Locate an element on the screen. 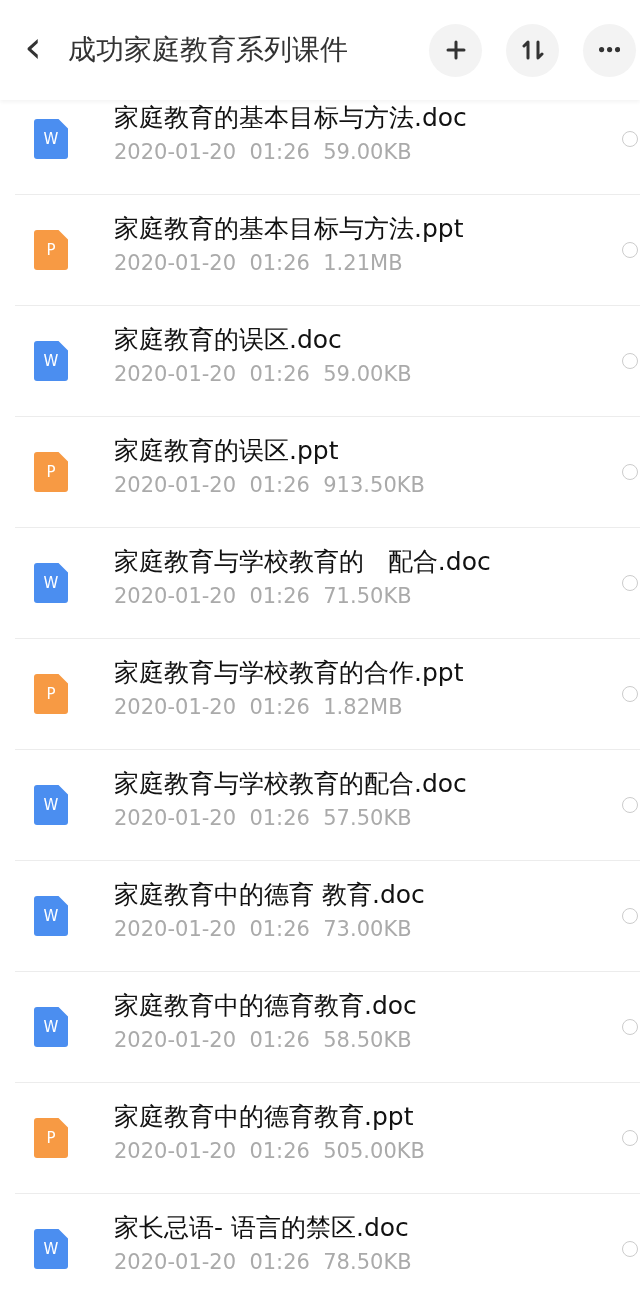 This screenshot has width=640, height=1304. file-name: 家庭教育中的德育教育.doc is located at coordinates (266, 1005).